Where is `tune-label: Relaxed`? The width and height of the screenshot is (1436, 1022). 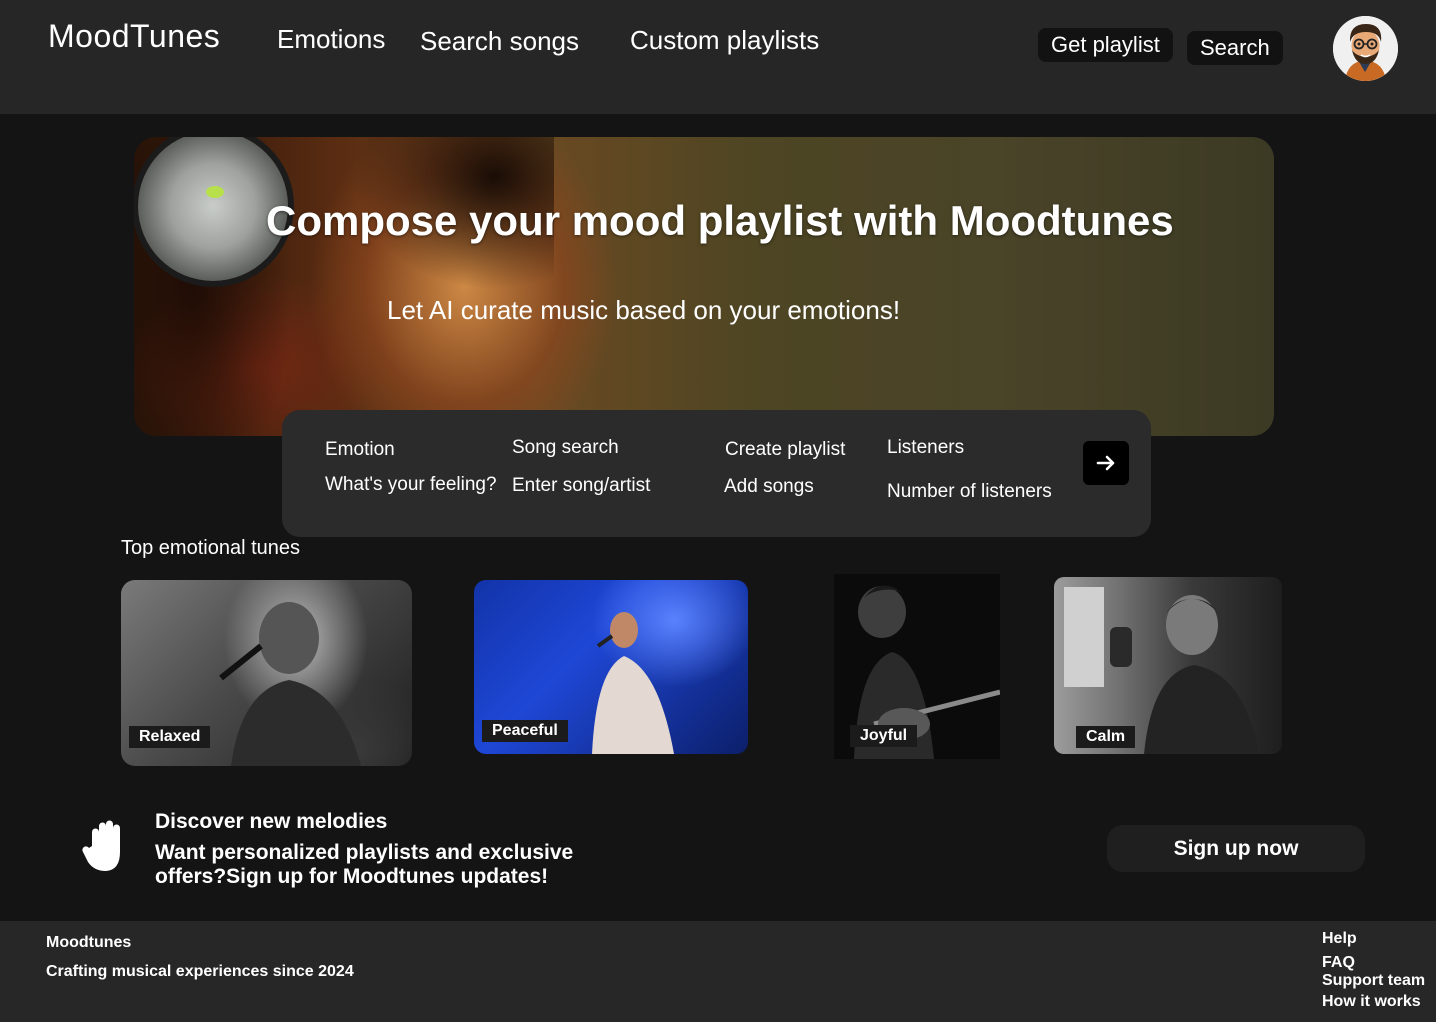
tune-label: Relaxed is located at coordinates (170, 737).